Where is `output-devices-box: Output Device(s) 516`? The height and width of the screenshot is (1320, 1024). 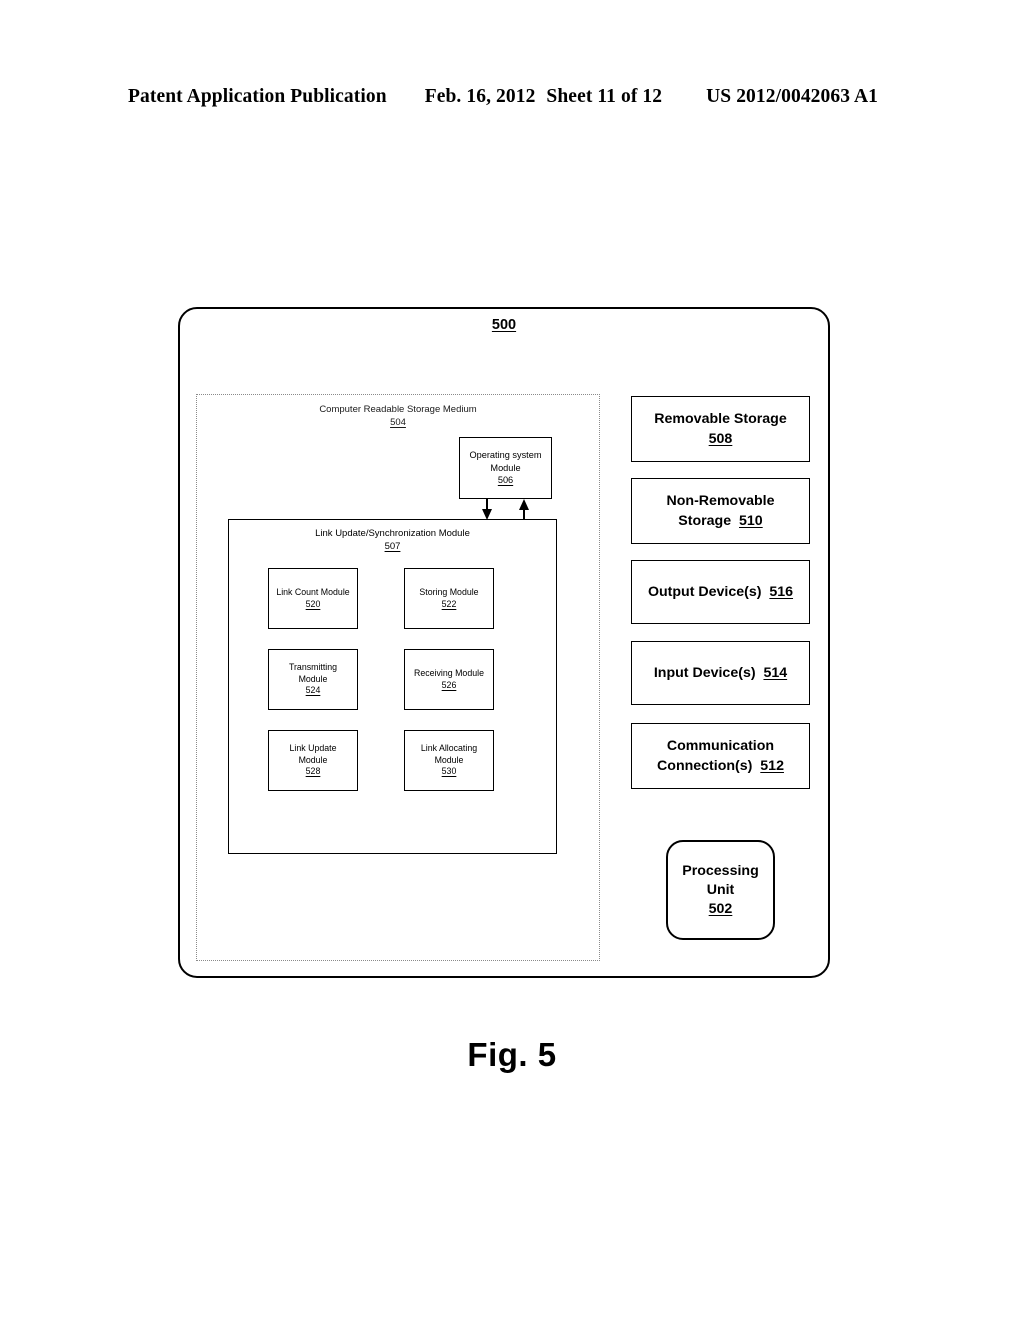
output-devices-box: Output Device(s) 516 is located at coordinates (720, 592).